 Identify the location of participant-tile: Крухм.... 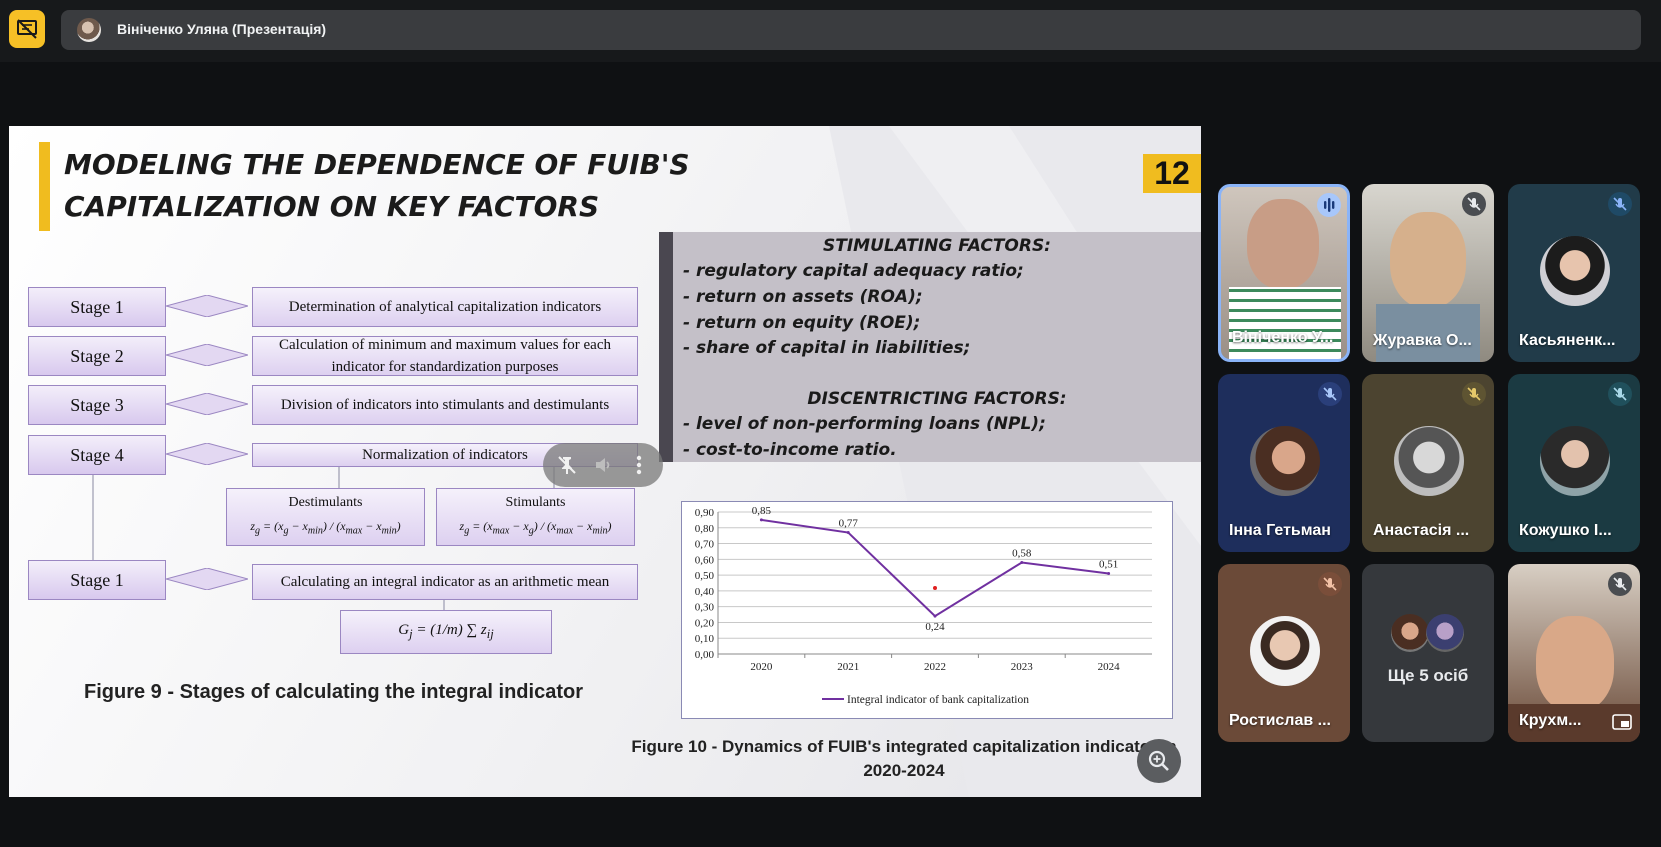
(1574, 653).